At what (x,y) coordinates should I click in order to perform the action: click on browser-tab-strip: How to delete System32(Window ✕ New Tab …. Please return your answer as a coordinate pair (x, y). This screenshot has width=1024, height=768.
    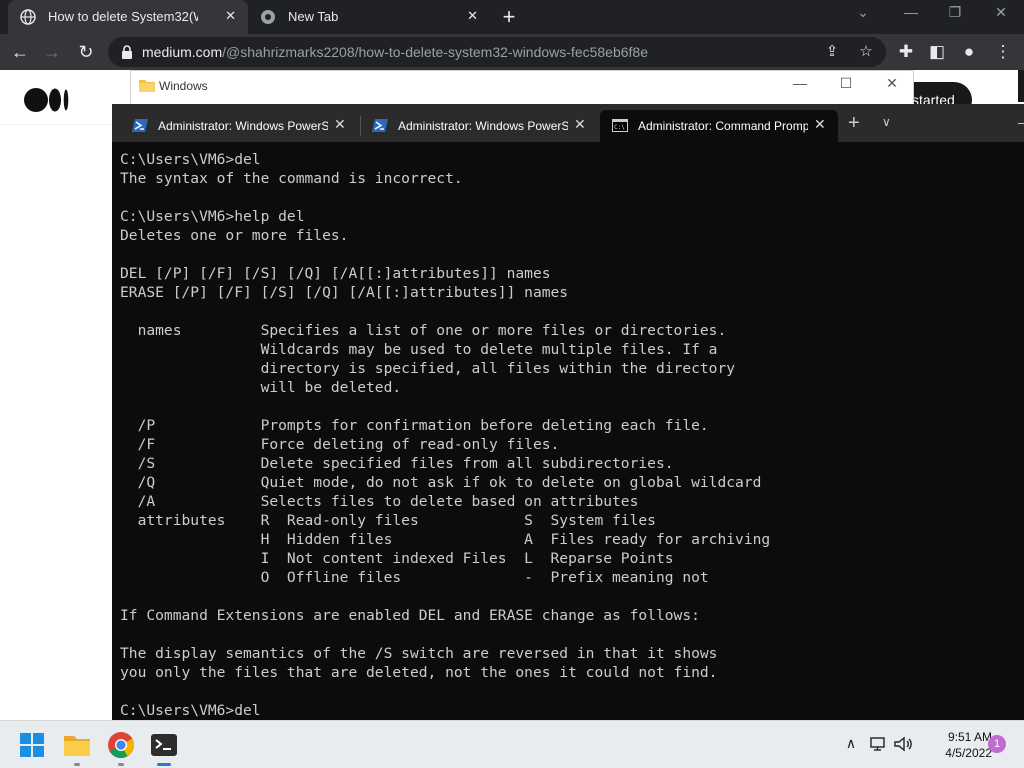
    Looking at the image, I should click on (512, 17).